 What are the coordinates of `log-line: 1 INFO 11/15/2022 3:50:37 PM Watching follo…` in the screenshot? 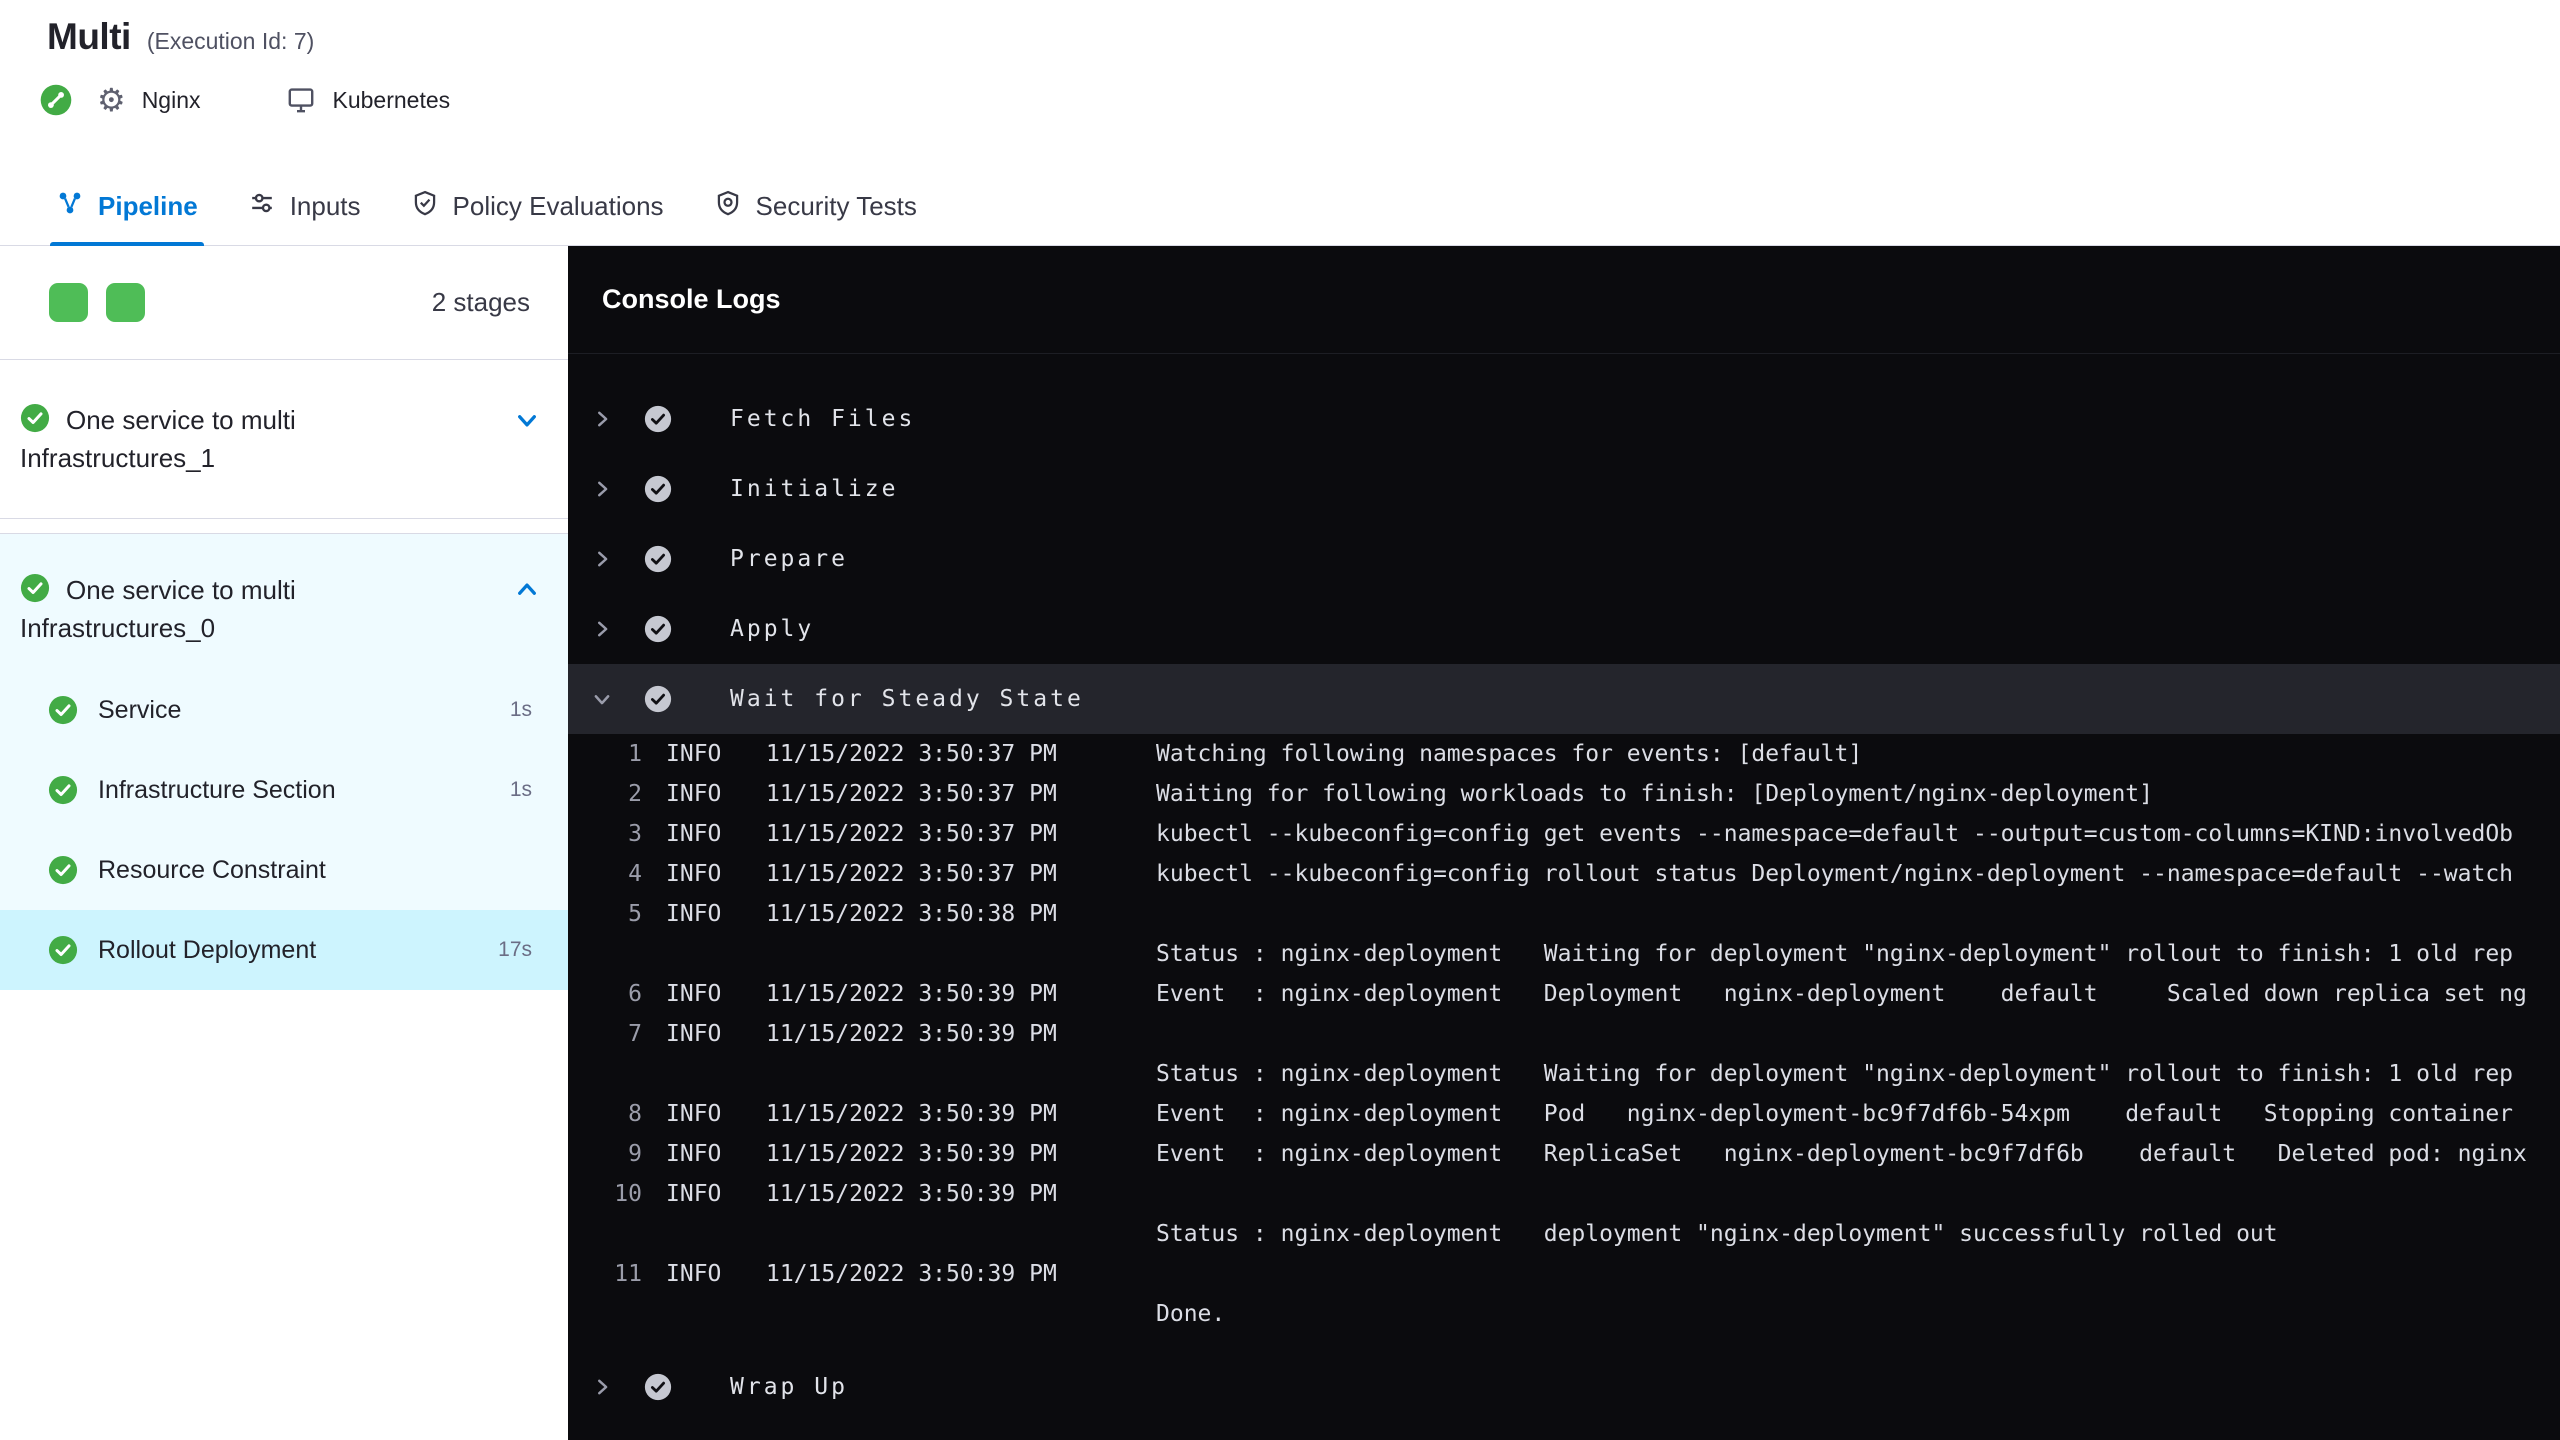 It's located at (1564, 754).